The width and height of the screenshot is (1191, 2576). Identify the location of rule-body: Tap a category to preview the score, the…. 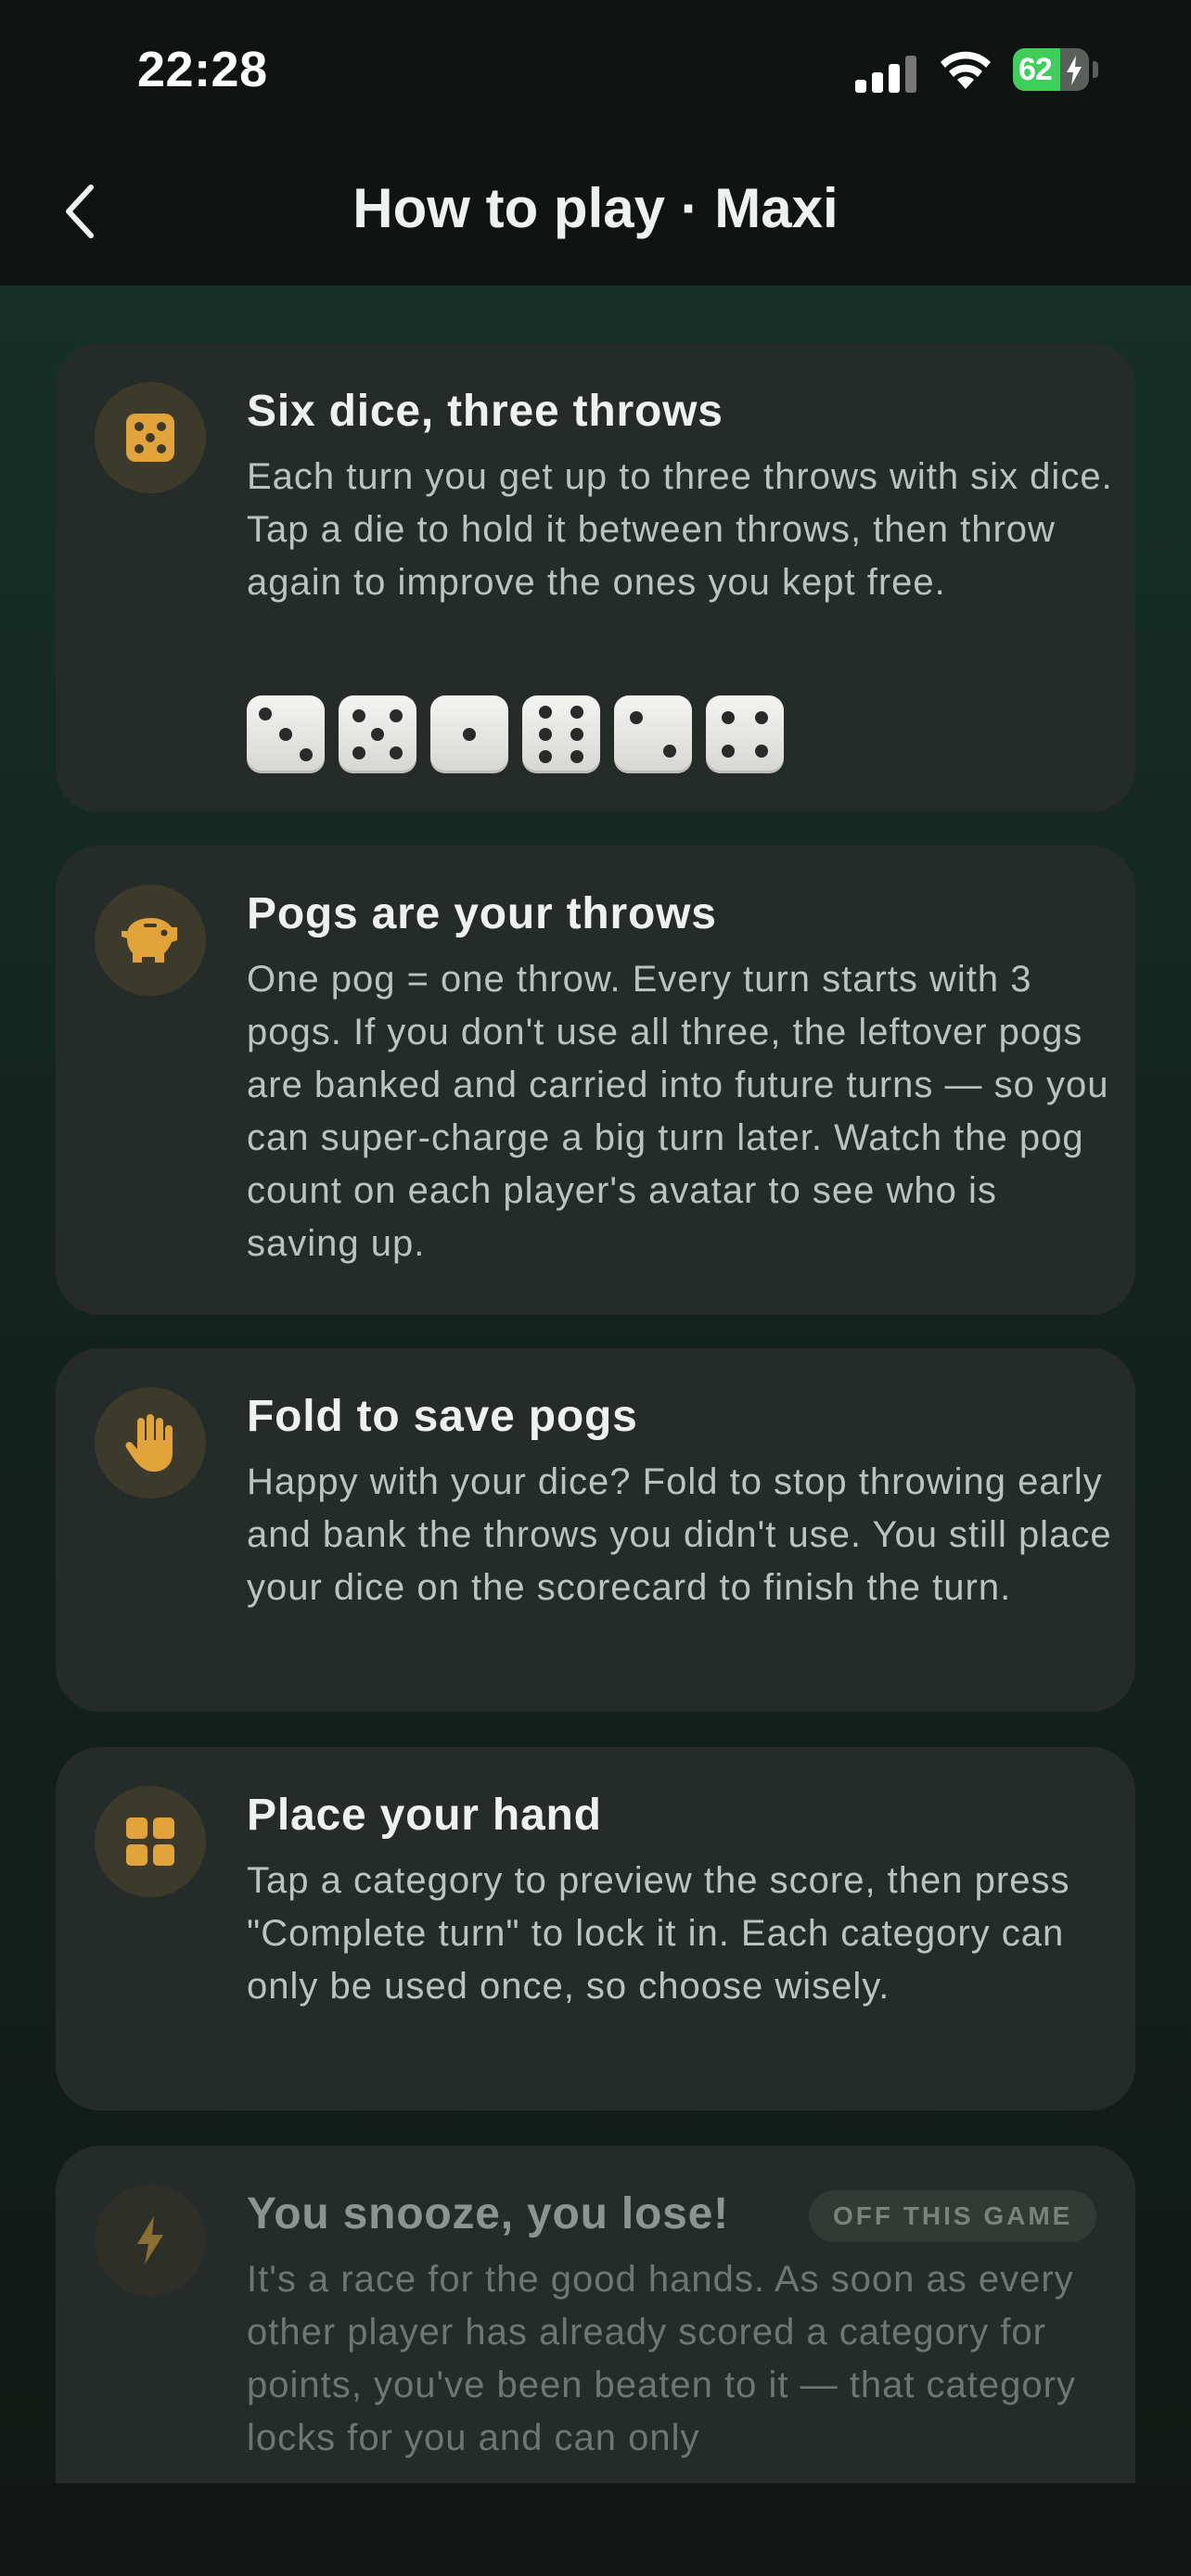
(658, 1933).